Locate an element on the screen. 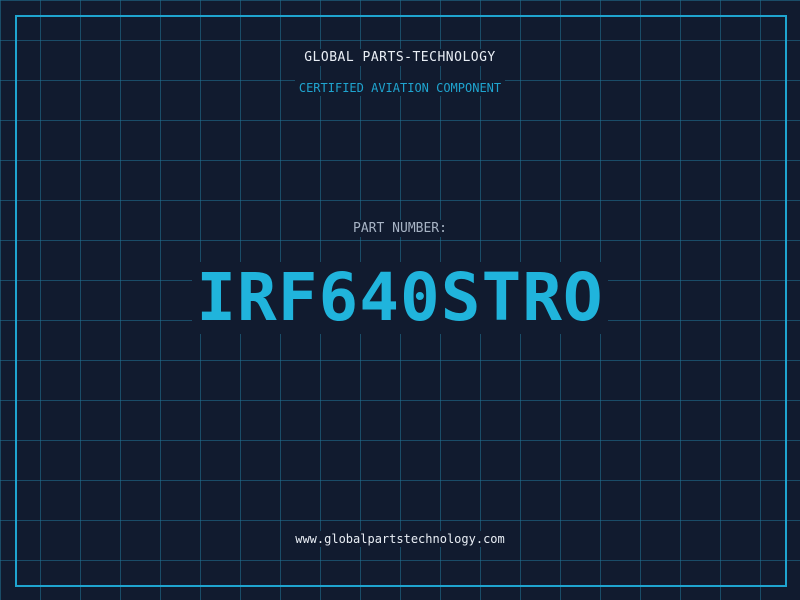 The image size is (800, 600). tagline: CERTIFIED AVIATION COMPONENT is located at coordinates (400, 88).